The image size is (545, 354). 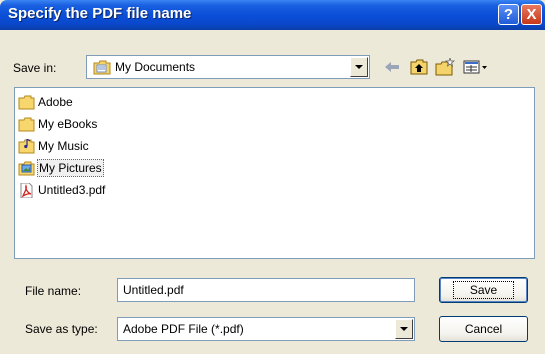 I want to click on save-as-type-dropdown: Adobe PDF File (*.pdf), so click(x=266, y=329).